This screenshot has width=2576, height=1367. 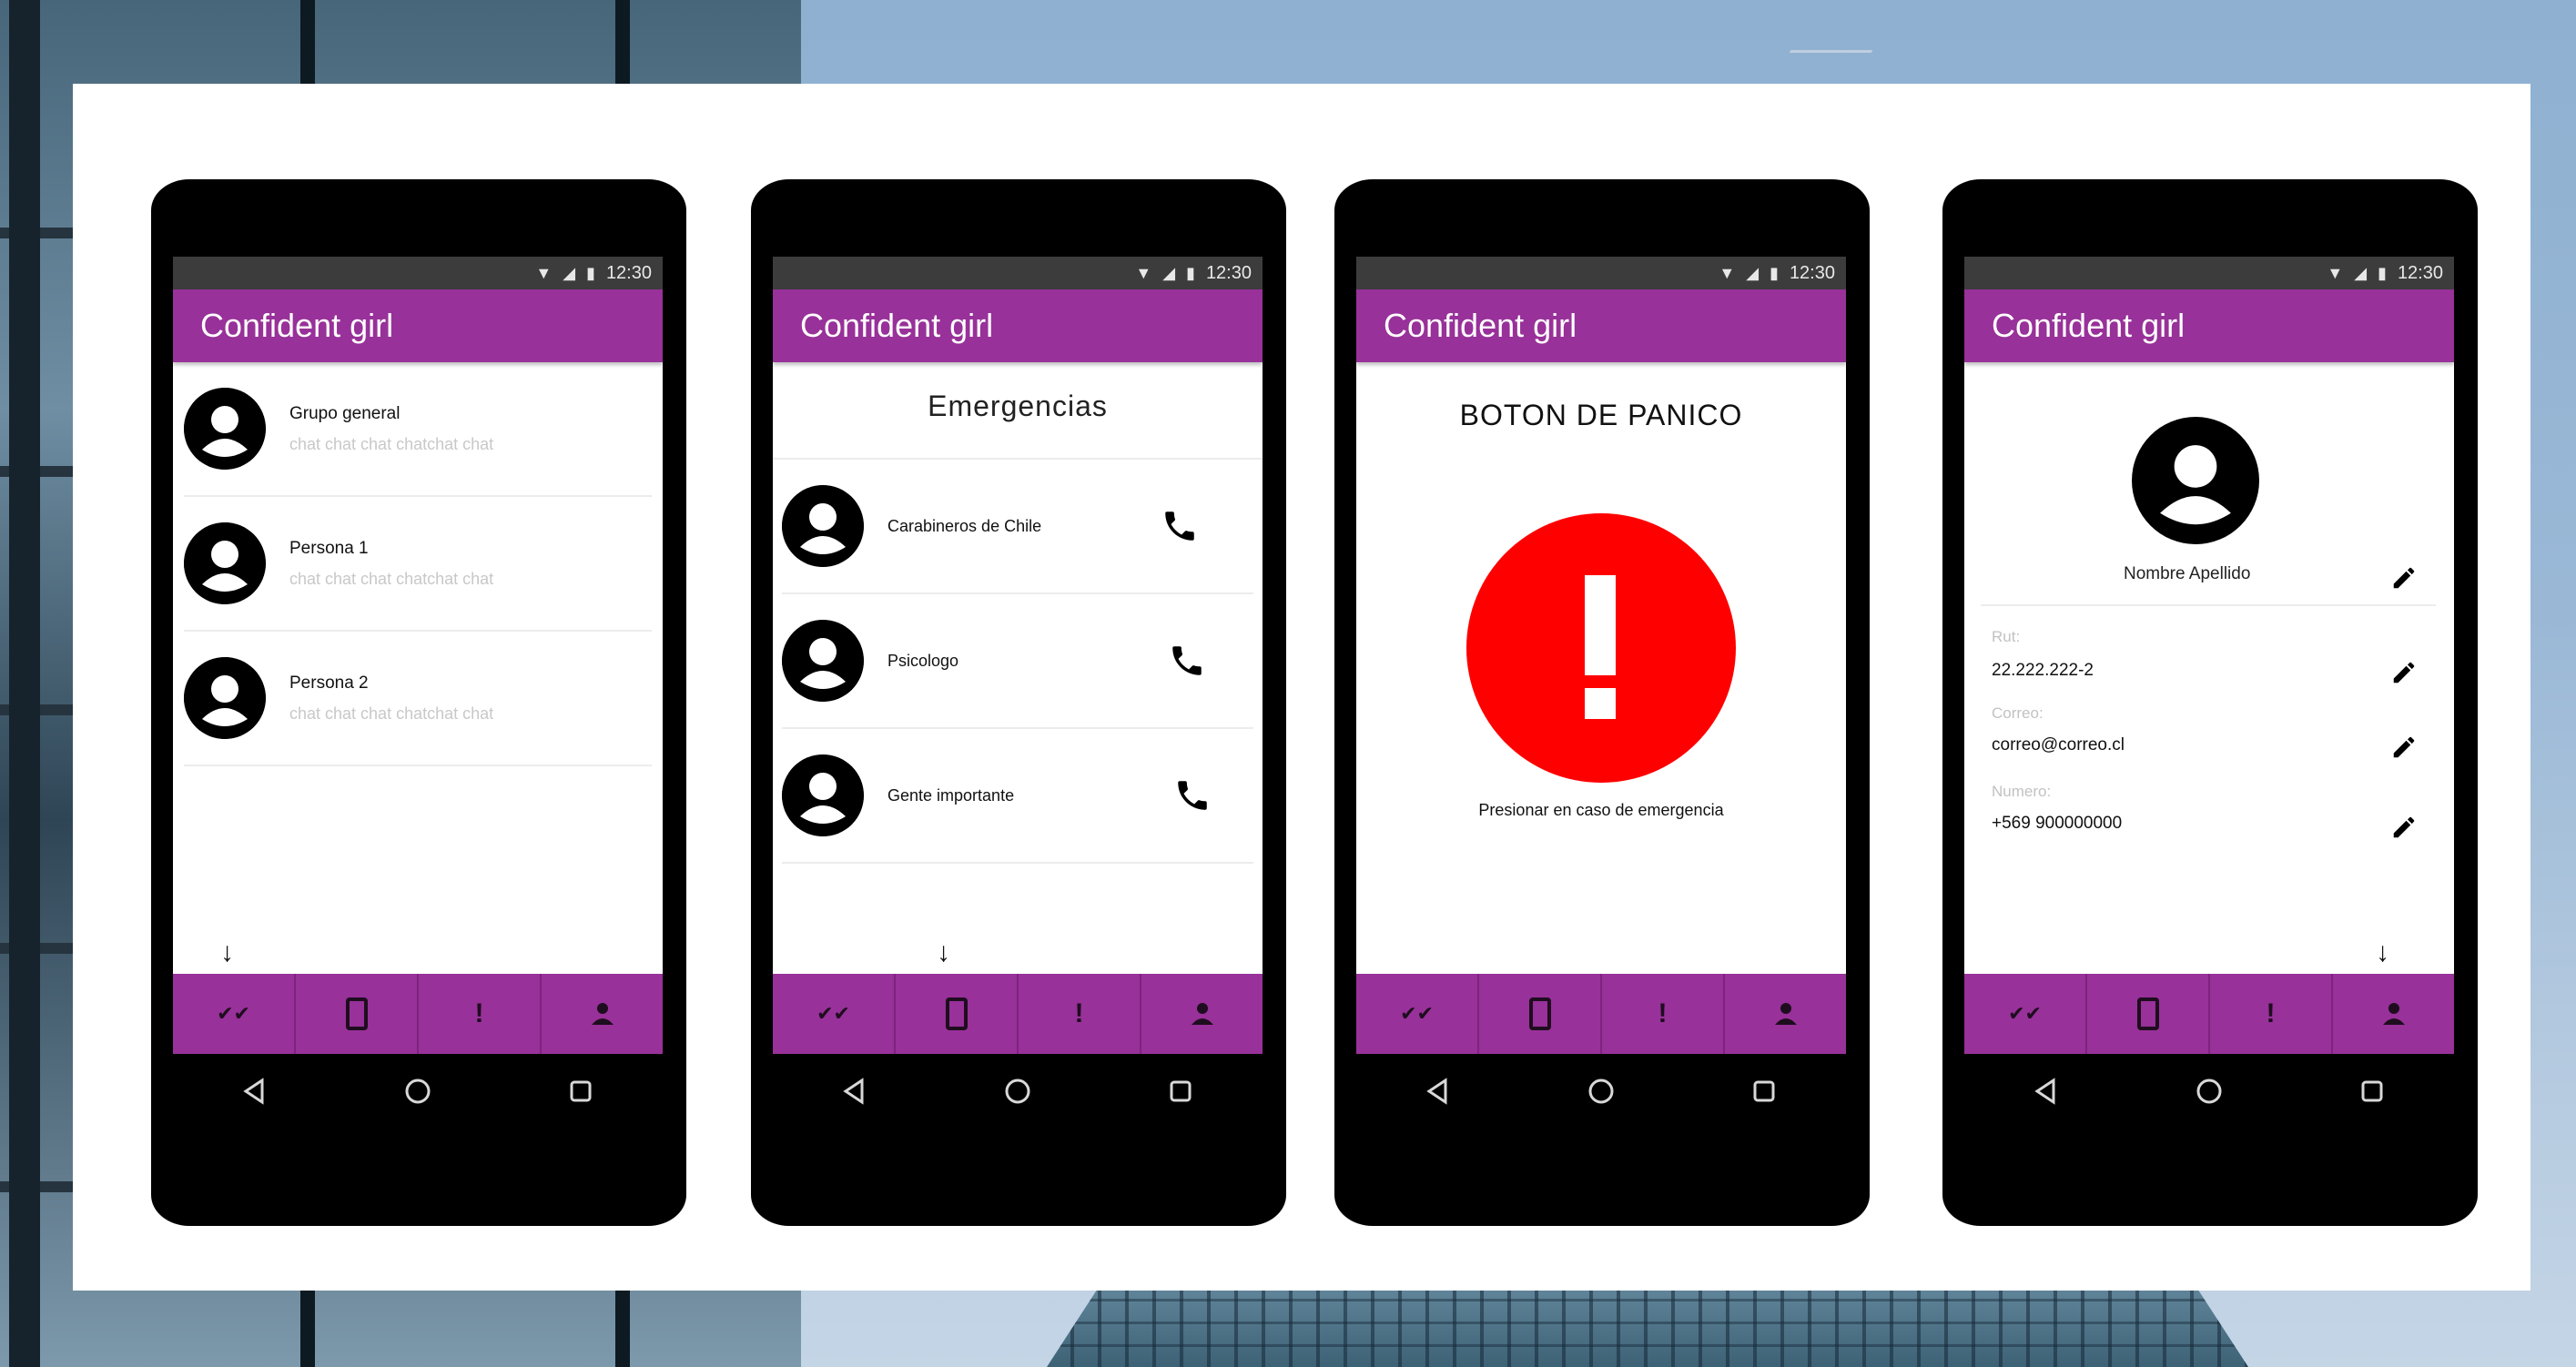 What do you see at coordinates (628, 273) in the screenshot?
I see `status-time: 12:30` at bounding box center [628, 273].